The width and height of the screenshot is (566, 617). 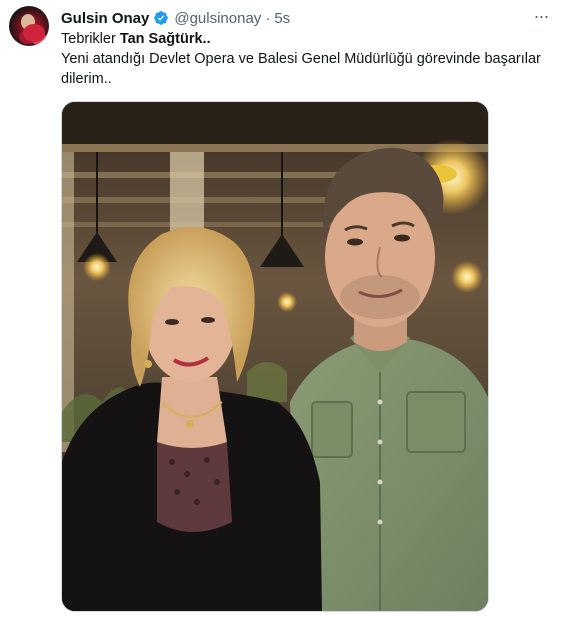 What do you see at coordinates (34, 33) in the screenshot?
I see `avatar-roses` at bounding box center [34, 33].